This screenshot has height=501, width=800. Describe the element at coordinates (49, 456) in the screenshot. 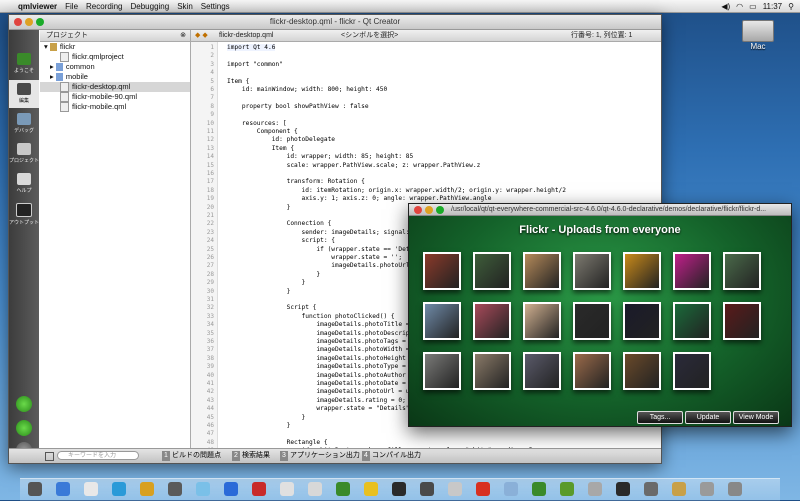

I see `toggle-sidebar-icon` at that location.